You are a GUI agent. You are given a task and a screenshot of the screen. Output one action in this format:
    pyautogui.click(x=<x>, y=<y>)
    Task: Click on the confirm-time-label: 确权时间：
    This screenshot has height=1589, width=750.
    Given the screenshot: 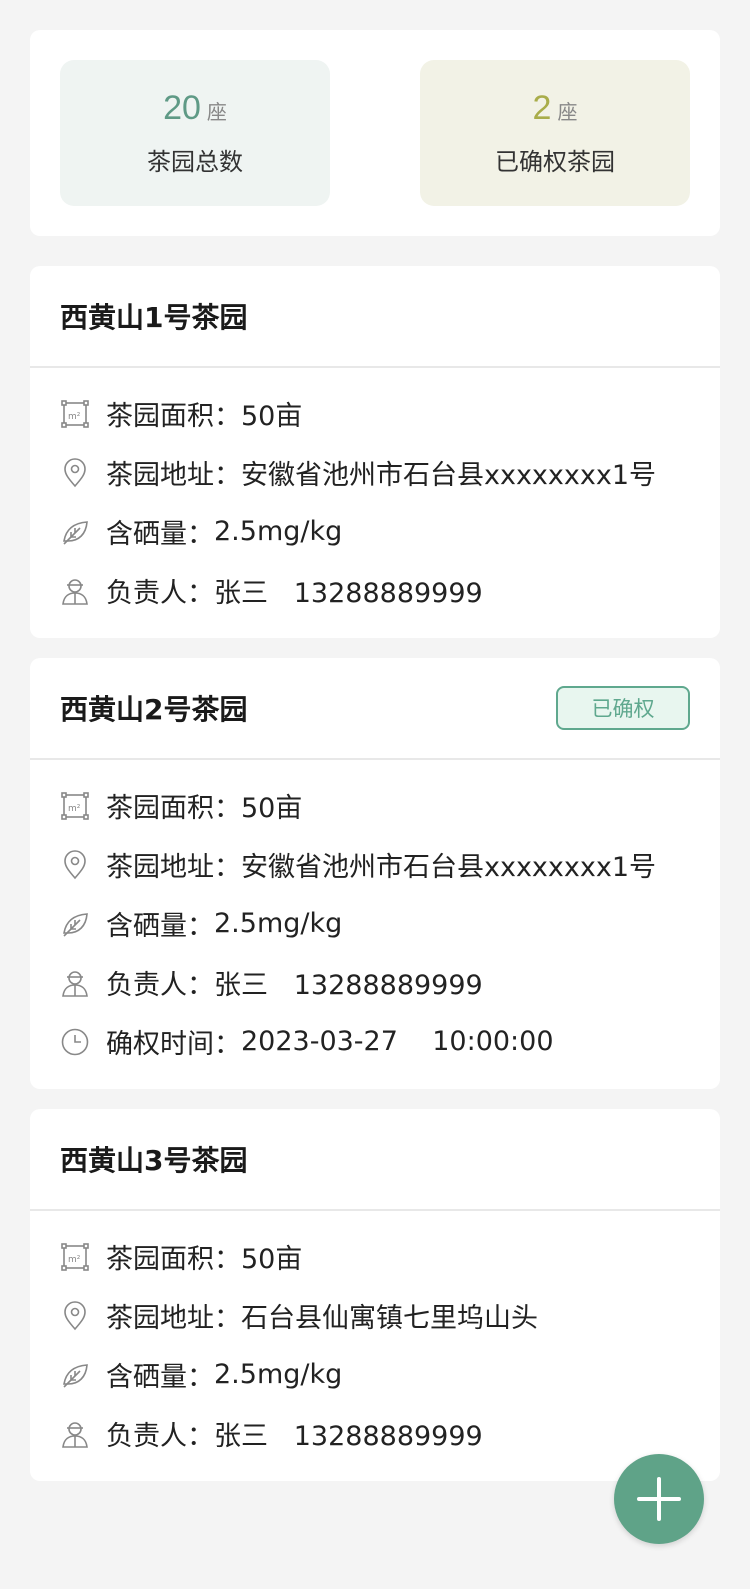 What is the action you would take?
    pyautogui.click(x=173, y=1044)
    